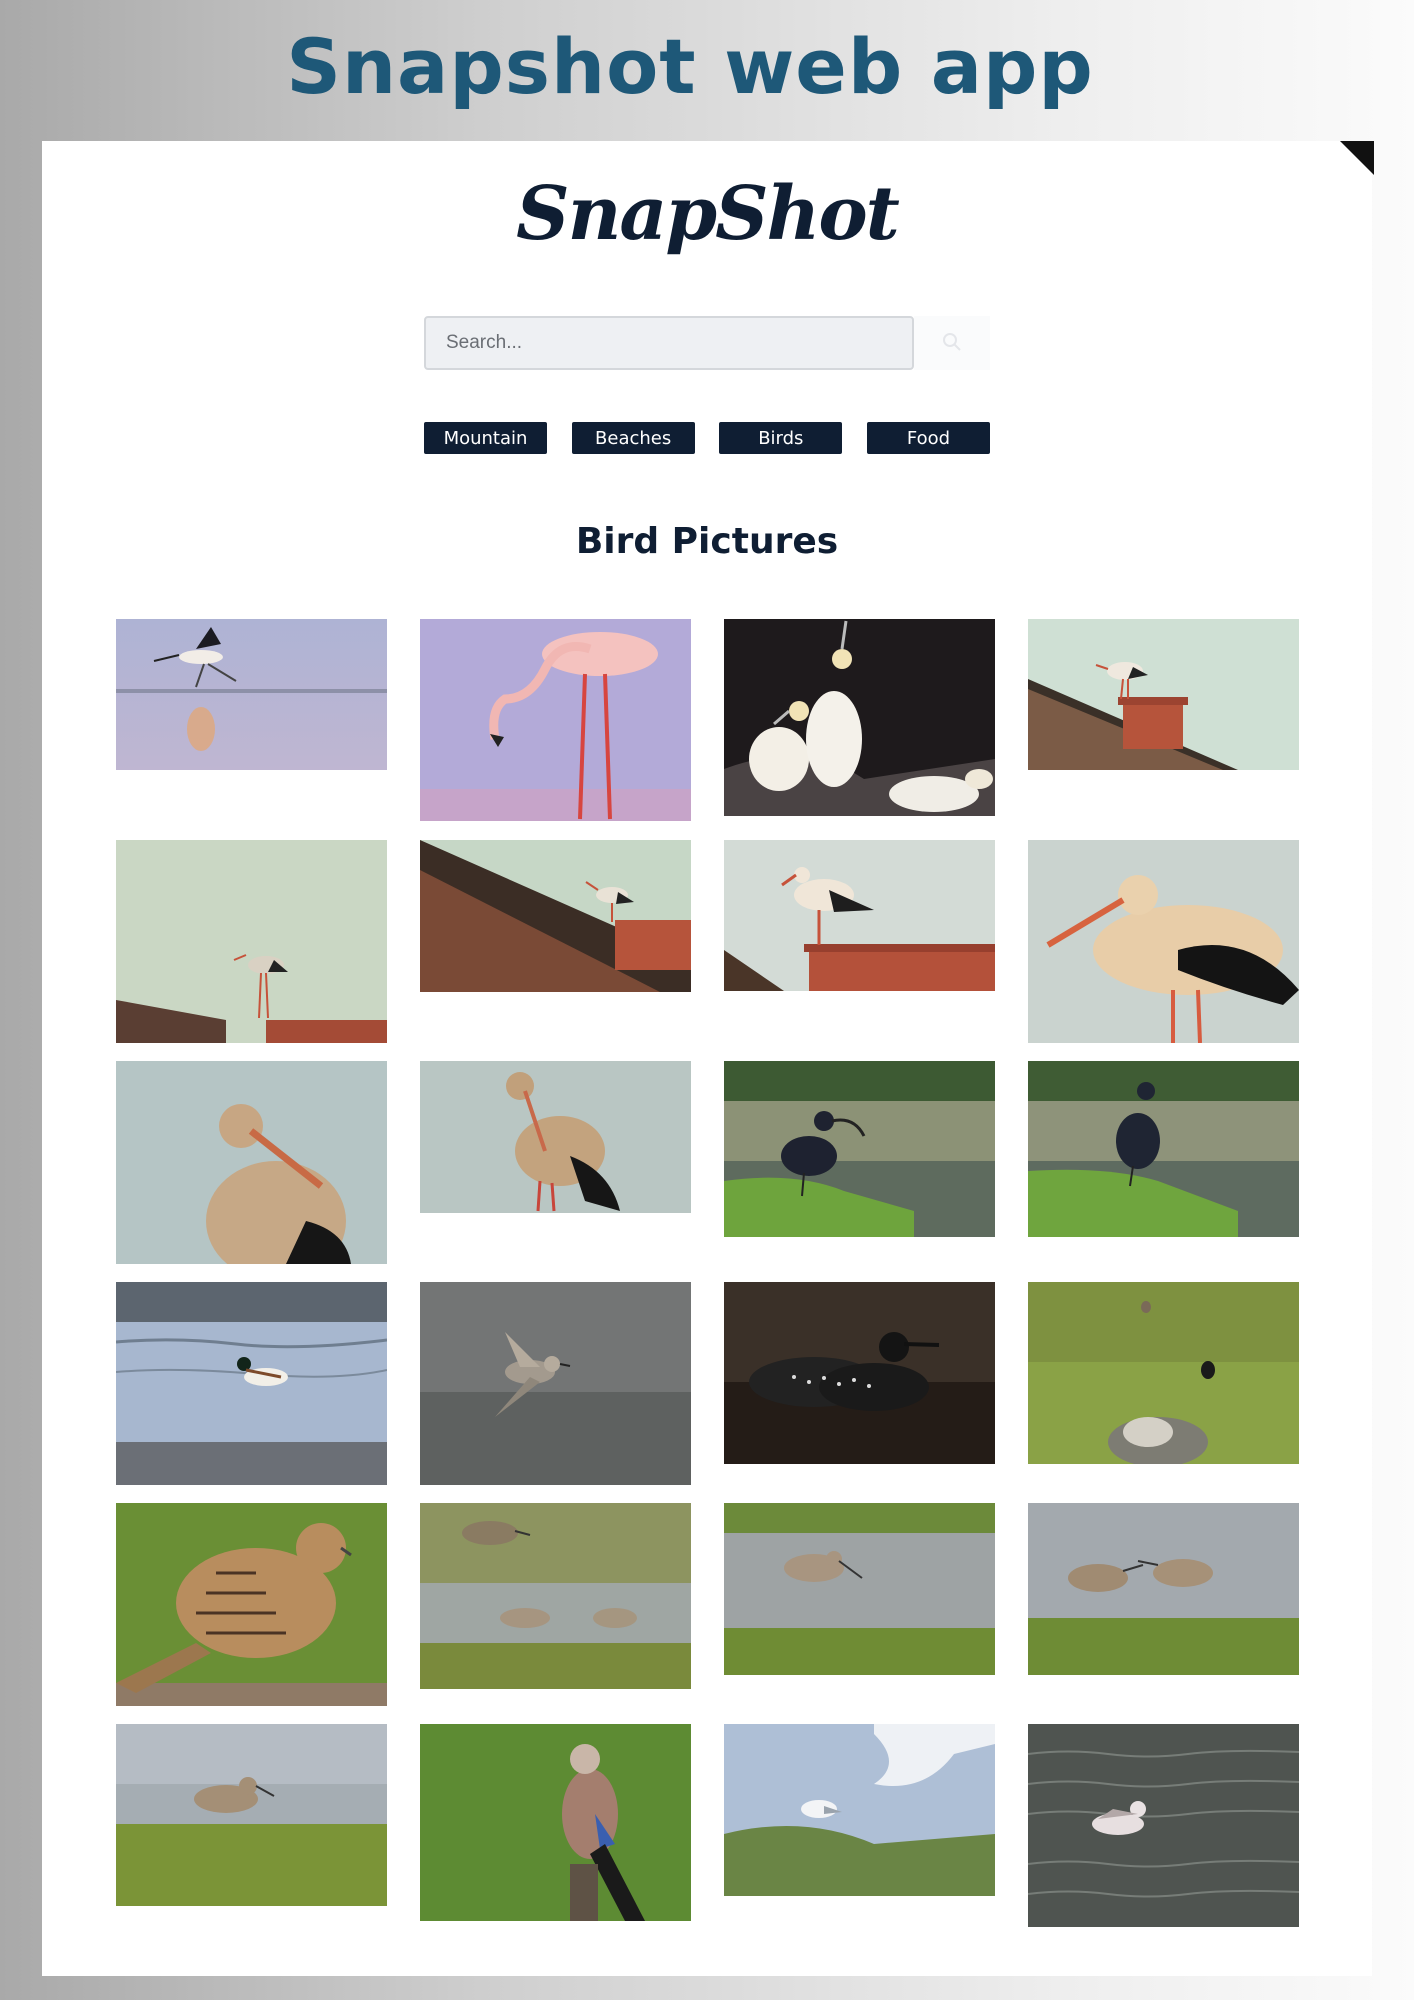 The image size is (1414, 2000). What do you see at coordinates (251, 942) in the screenshot?
I see `bird-photo-stork-on-roof` at bounding box center [251, 942].